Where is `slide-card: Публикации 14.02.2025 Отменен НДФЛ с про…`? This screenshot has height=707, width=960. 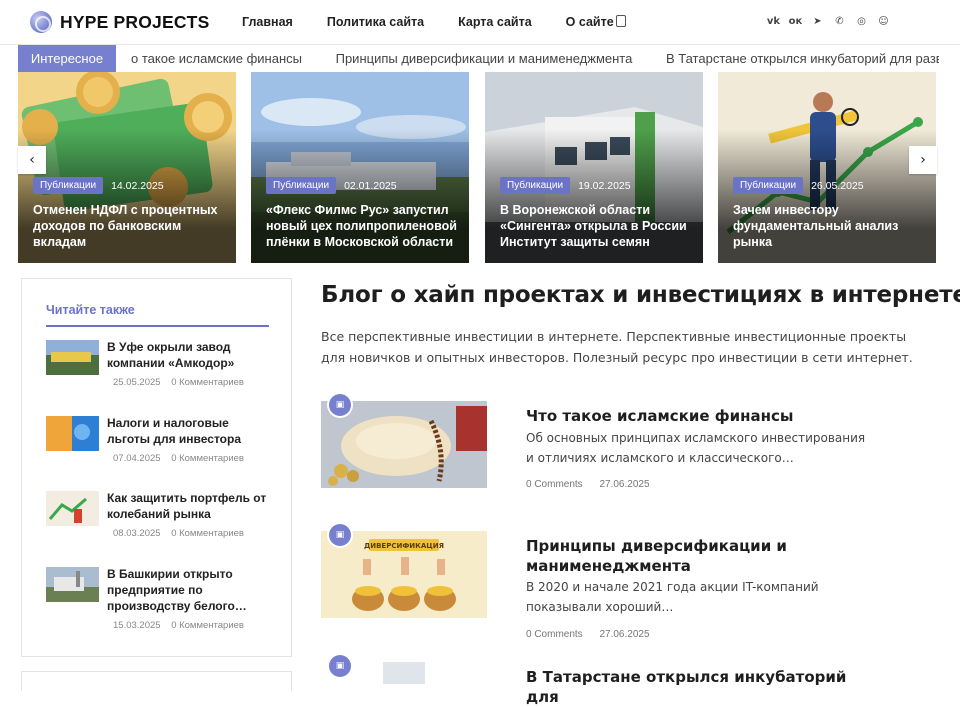 slide-card: Публикации 14.02.2025 Отменен НДФЛ с про… is located at coordinates (127, 167).